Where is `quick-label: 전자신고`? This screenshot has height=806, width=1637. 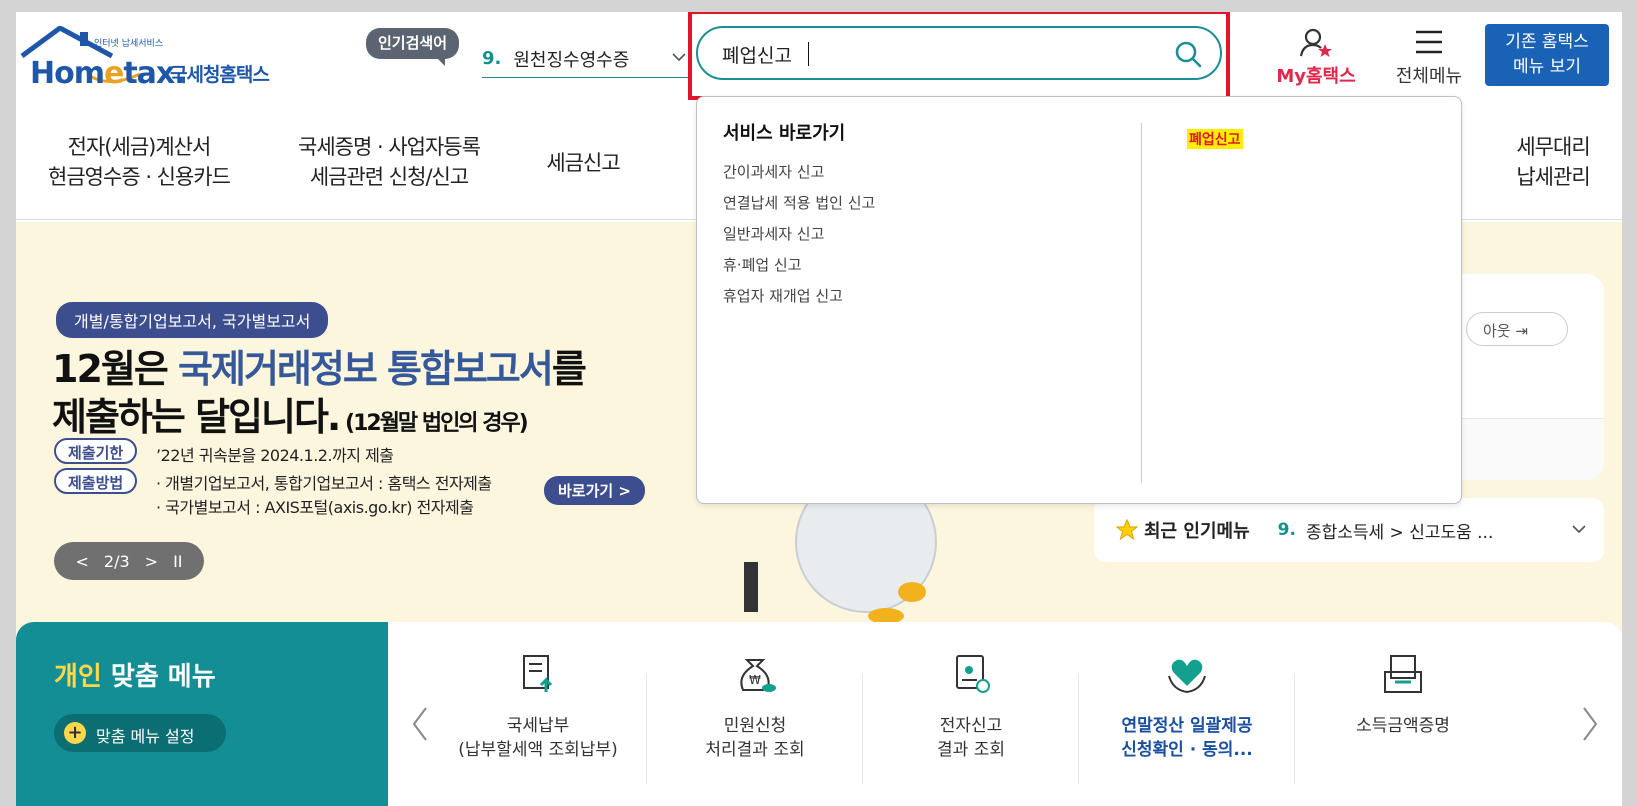 quick-label: 전자신고 is located at coordinates (971, 726).